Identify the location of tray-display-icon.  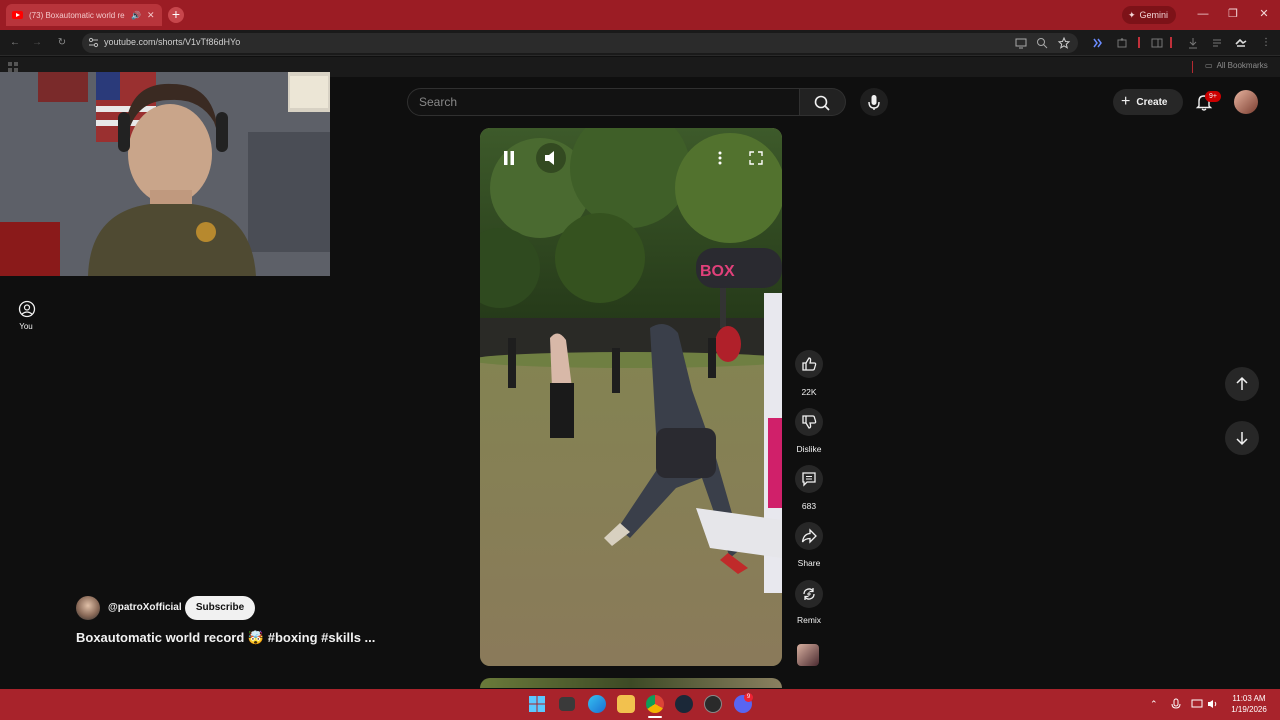
(1197, 704).